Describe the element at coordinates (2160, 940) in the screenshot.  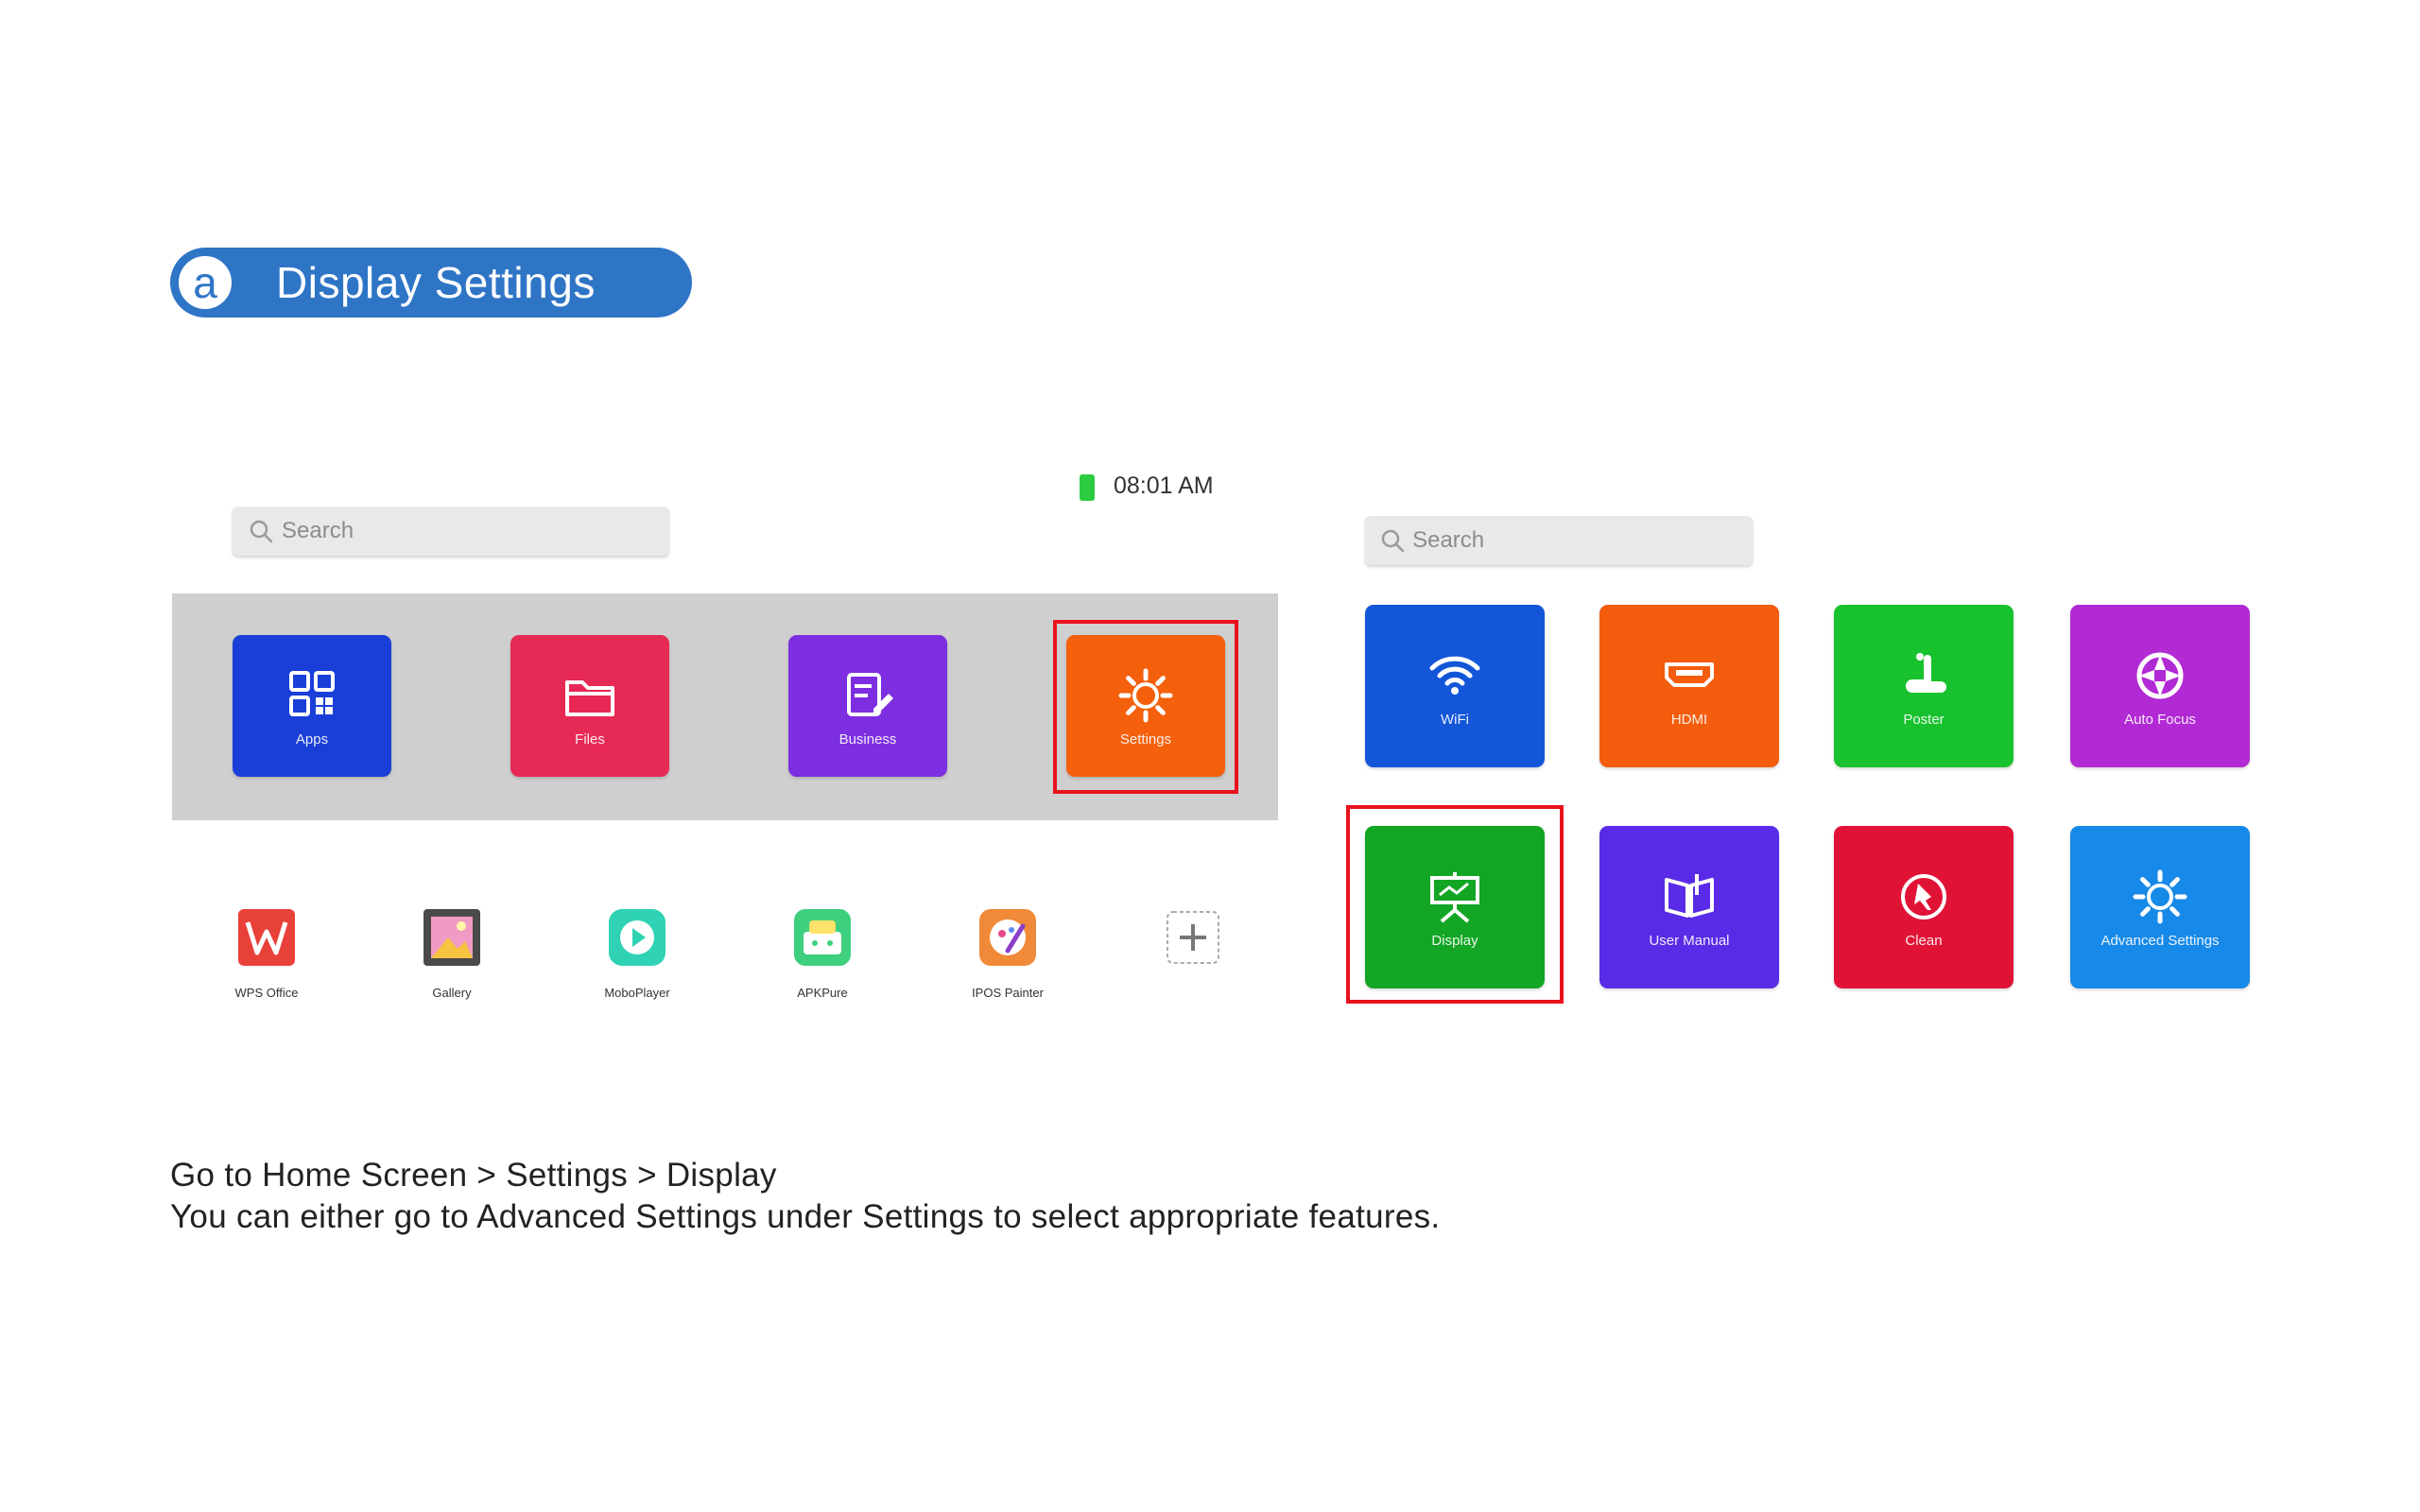
I see `advanced-settings-label: Advanced Settings` at that location.